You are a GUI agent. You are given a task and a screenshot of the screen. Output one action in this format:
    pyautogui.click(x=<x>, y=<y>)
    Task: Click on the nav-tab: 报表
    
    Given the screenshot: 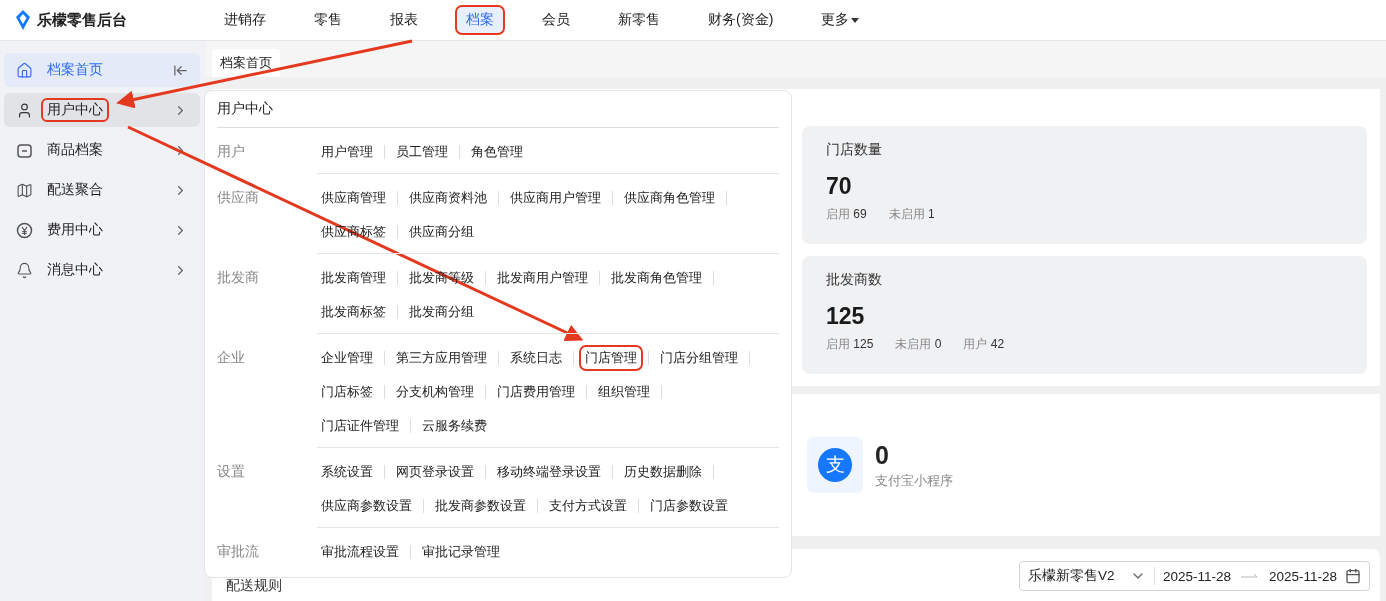 What is the action you would take?
    pyautogui.click(x=404, y=20)
    